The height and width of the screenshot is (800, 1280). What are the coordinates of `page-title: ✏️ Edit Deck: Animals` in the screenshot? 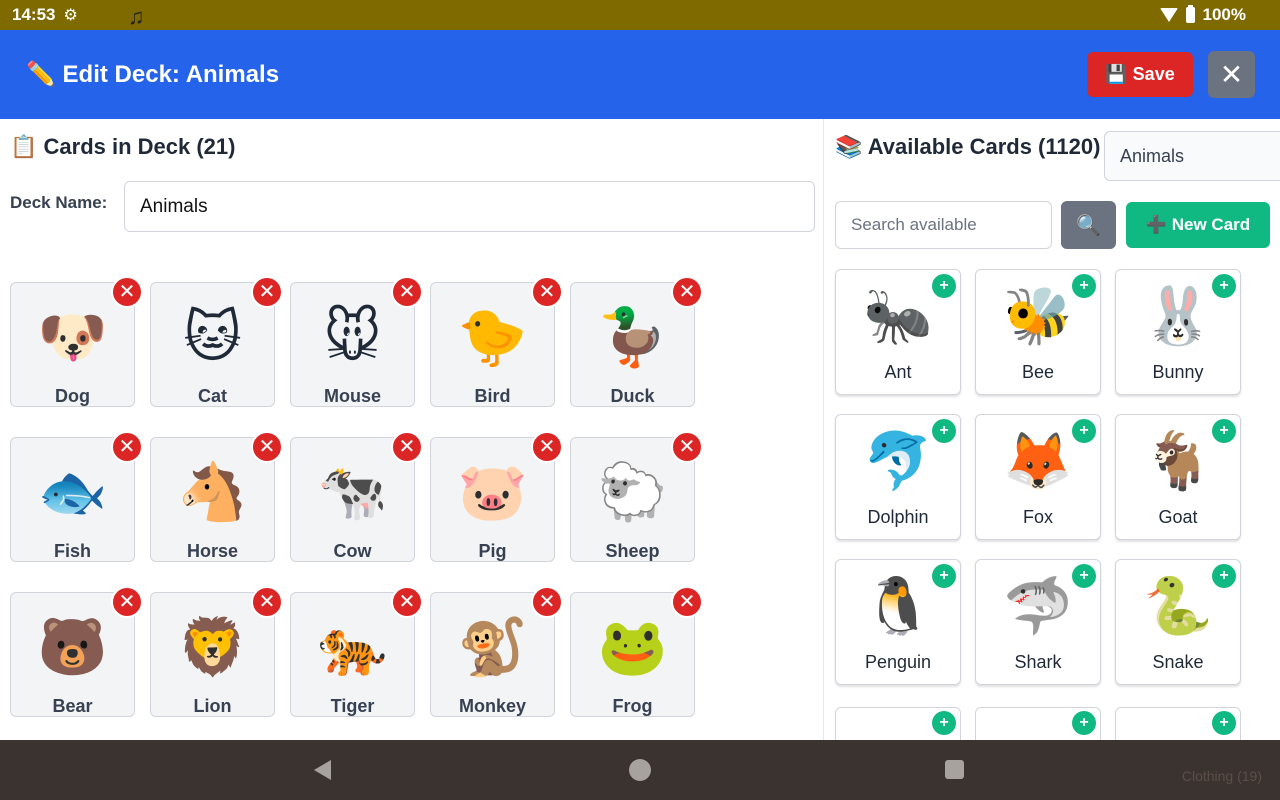 It's located at (153, 74).